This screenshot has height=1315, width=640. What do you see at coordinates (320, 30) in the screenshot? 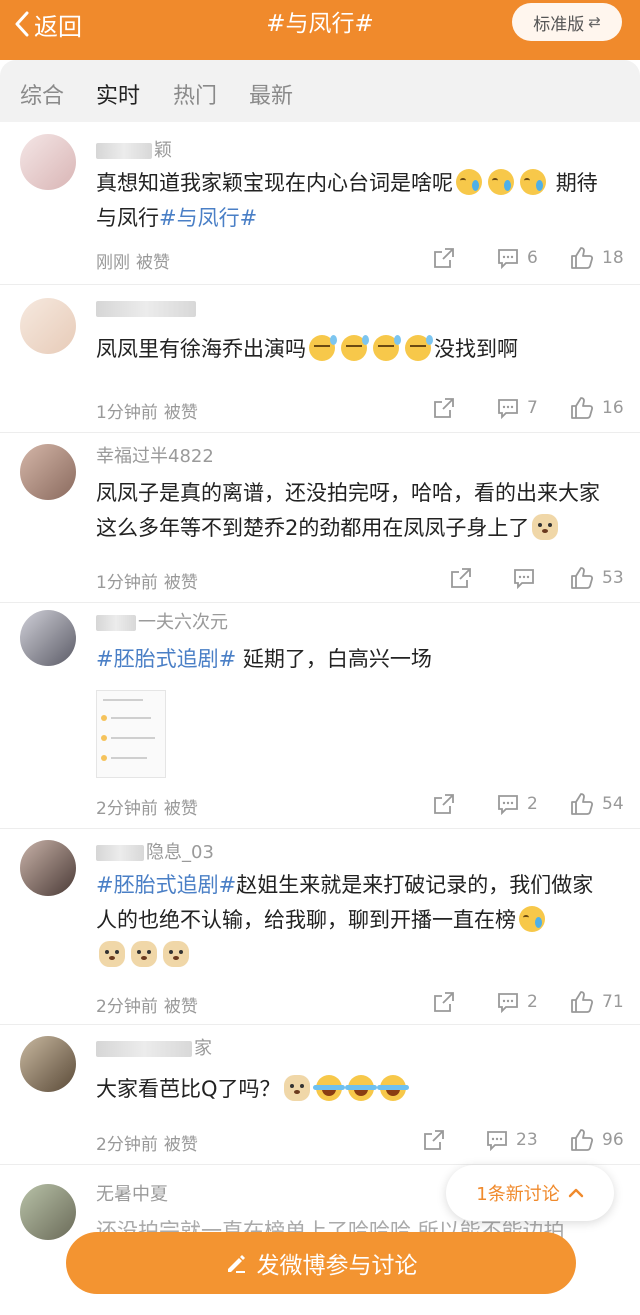
I see `top-bar: 返回 #与凤行# 标准版 ⇄` at bounding box center [320, 30].